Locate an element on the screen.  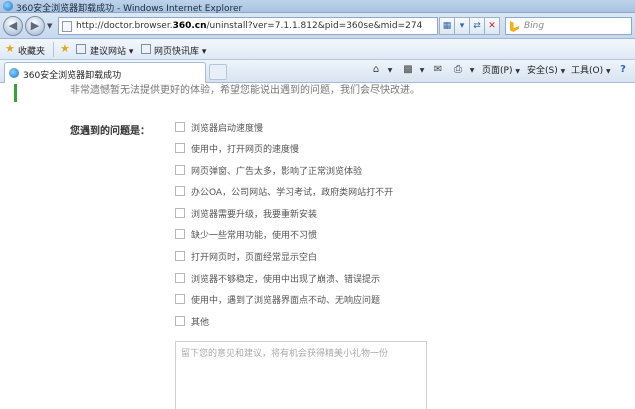
stop-icon: ✕ is located at coordinates (492, 26).